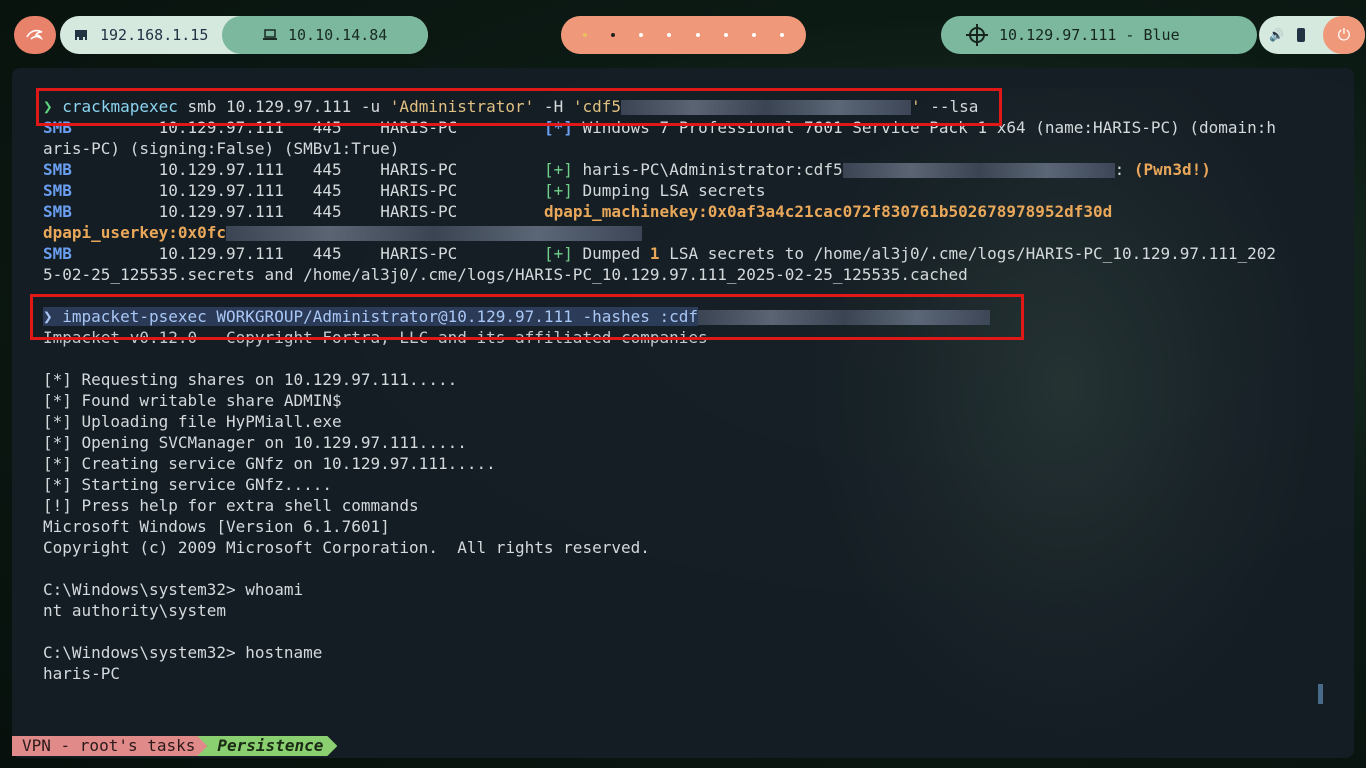 Image resolution: width=1366 pixels, height=768 pixels. Describe the element at coordinates (693, 232) in the screenshot. I see `output-line: dpapi_userkey:0x0fc` at that location.